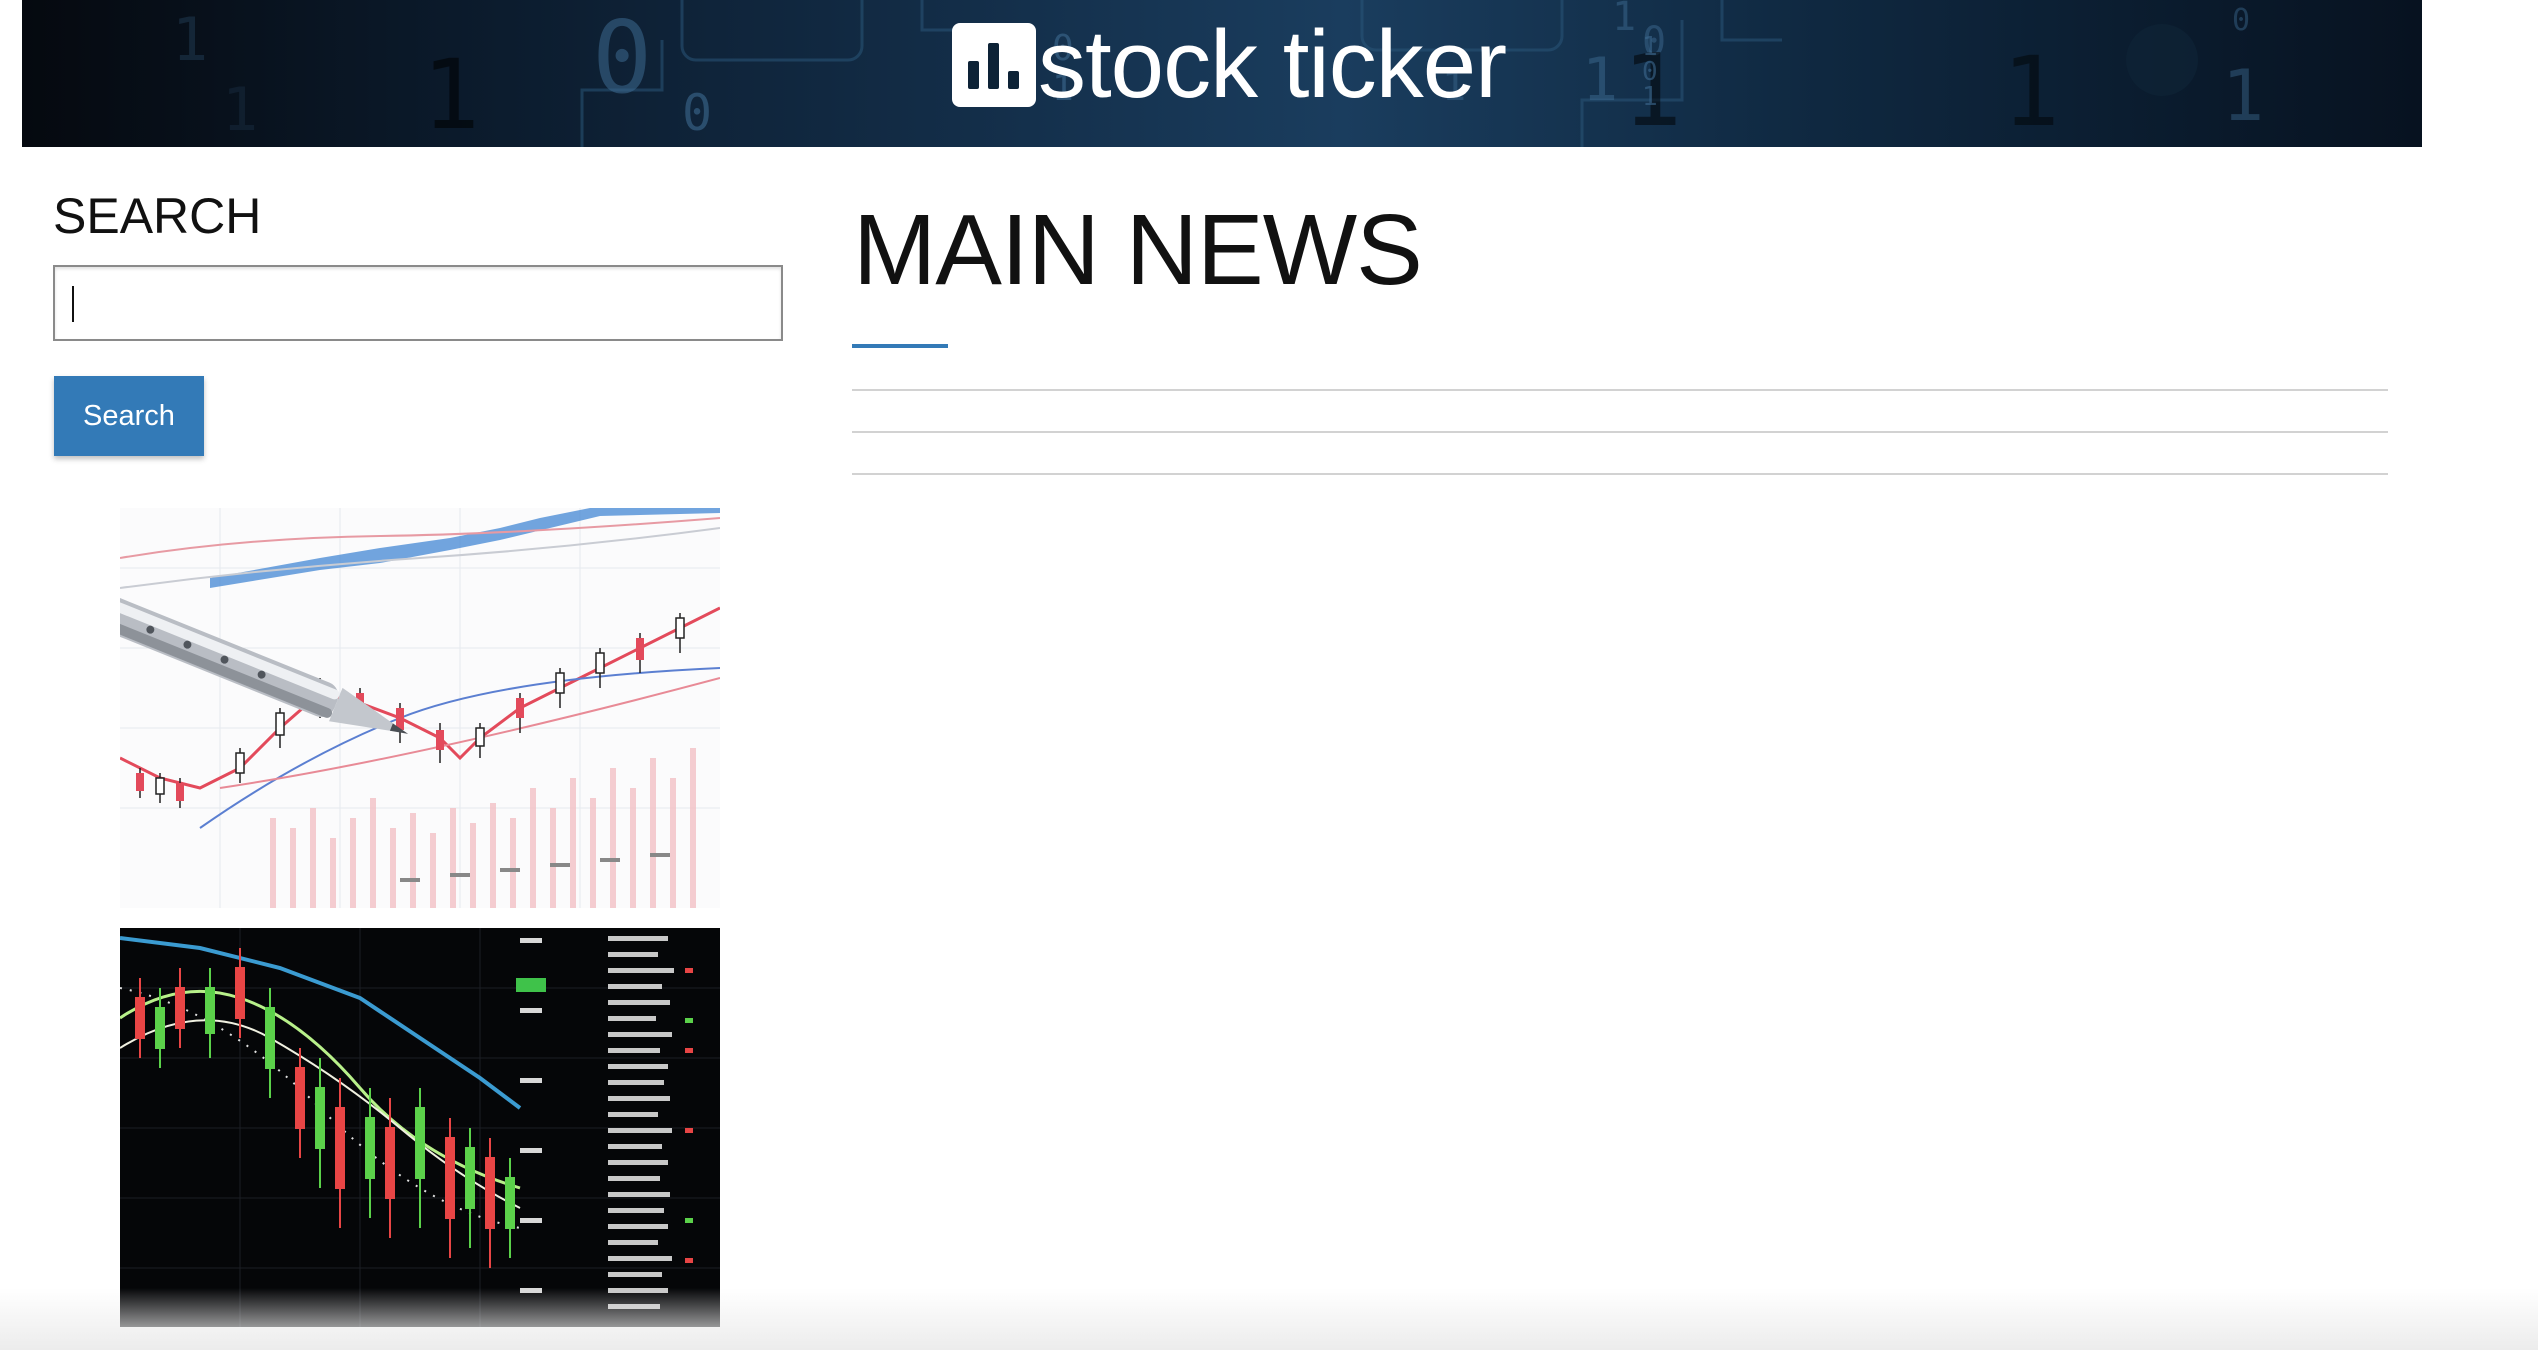 This screenshot has height=1350, width=2538. Describe the element at coordinates (418, 303) in the screenshot. I see `search-input` at that location.